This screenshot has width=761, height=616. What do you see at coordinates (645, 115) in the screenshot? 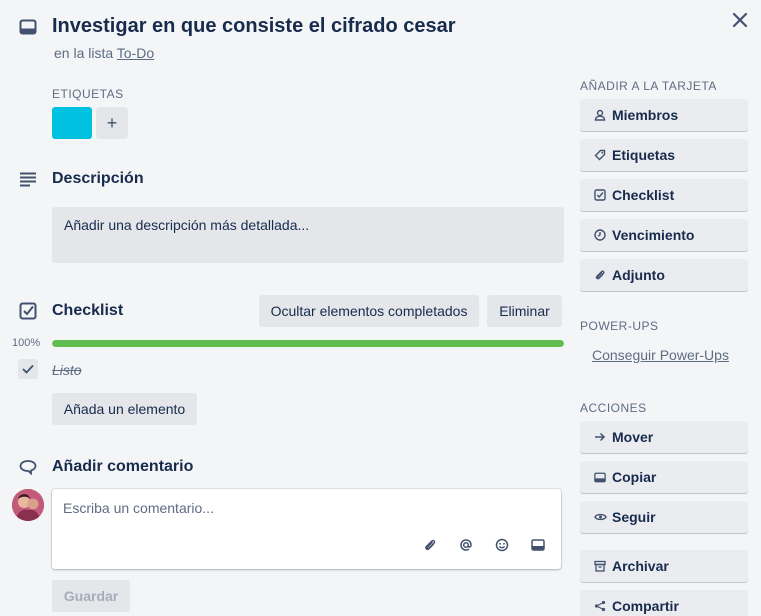
I see `members-label: Miembros` at bounding box center [645, 115].